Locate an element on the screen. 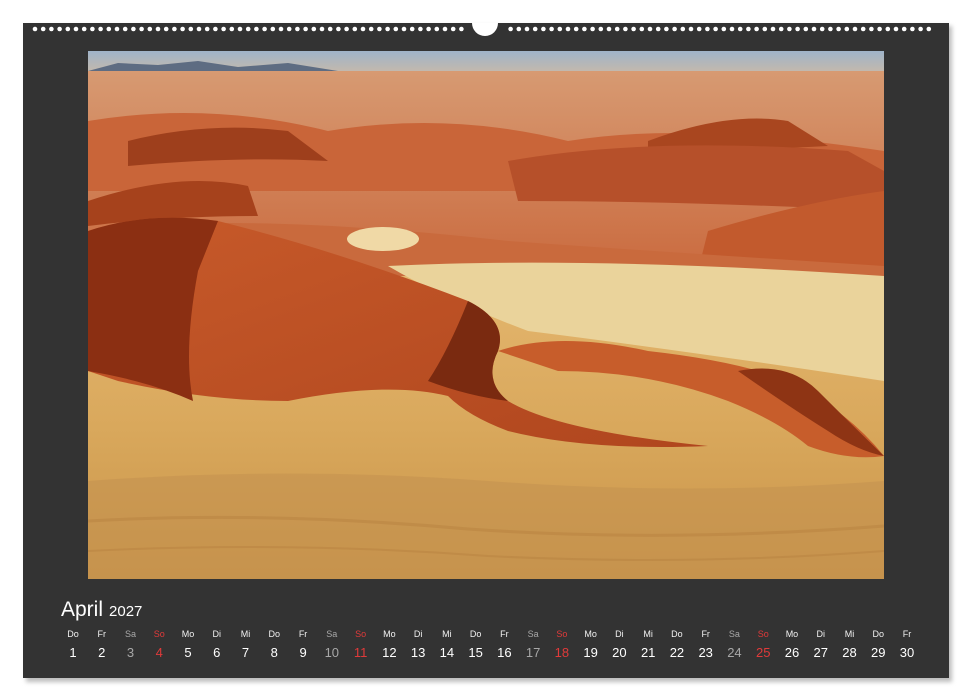 The image size is (971, 700). day-number: 16 is located at coordinates (504, 652).